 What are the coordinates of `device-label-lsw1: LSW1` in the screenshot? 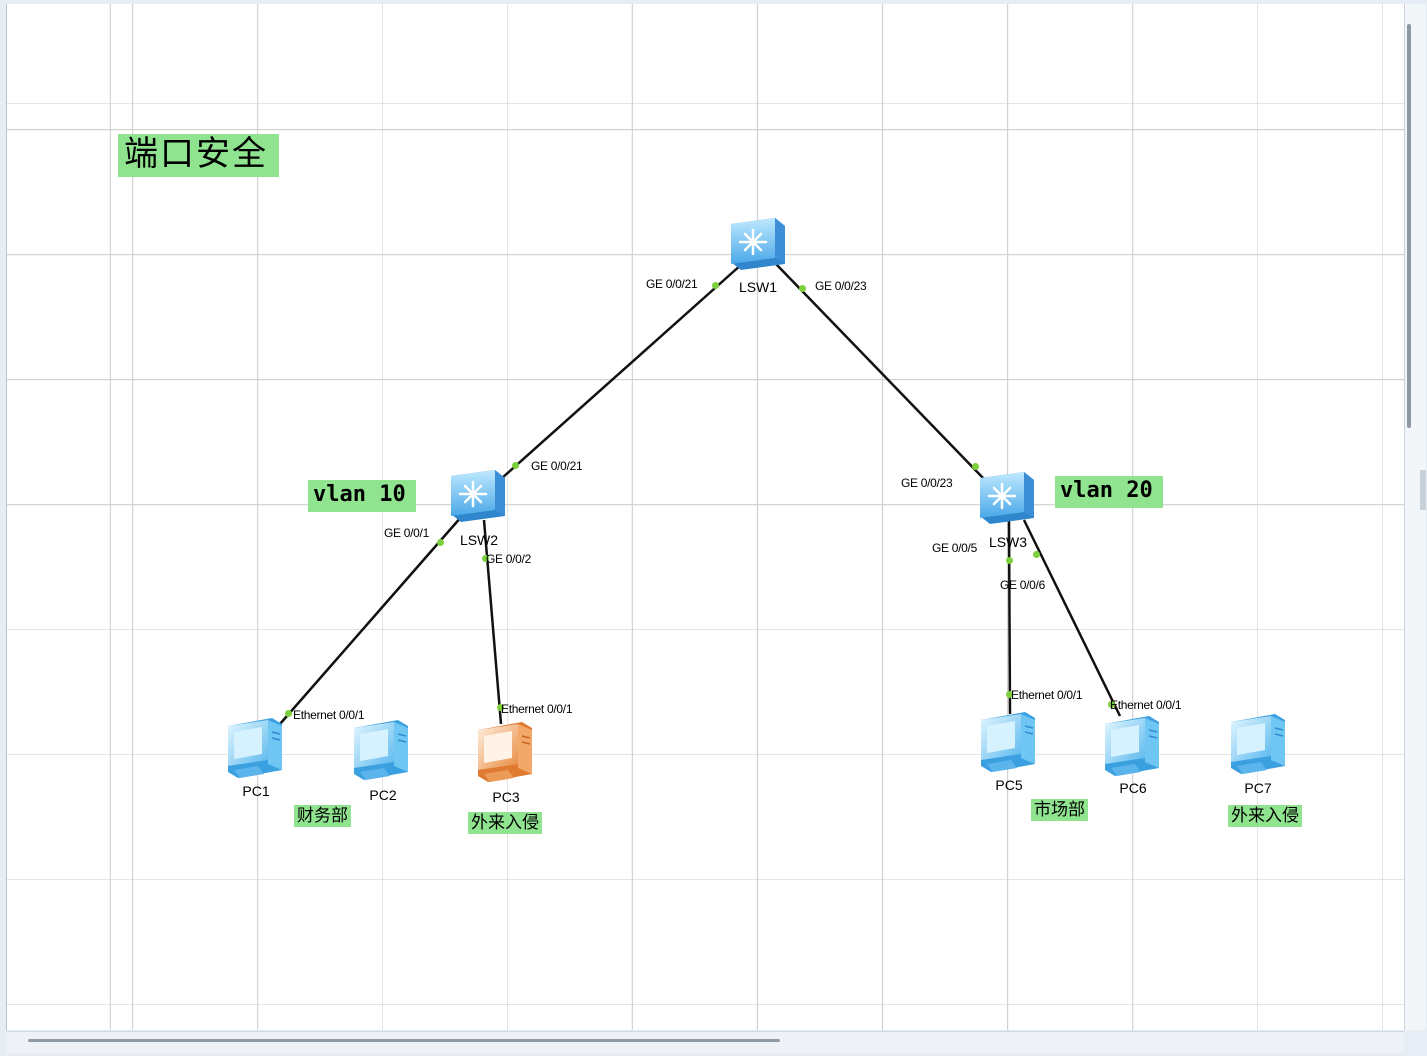 It's located at (758, 287).